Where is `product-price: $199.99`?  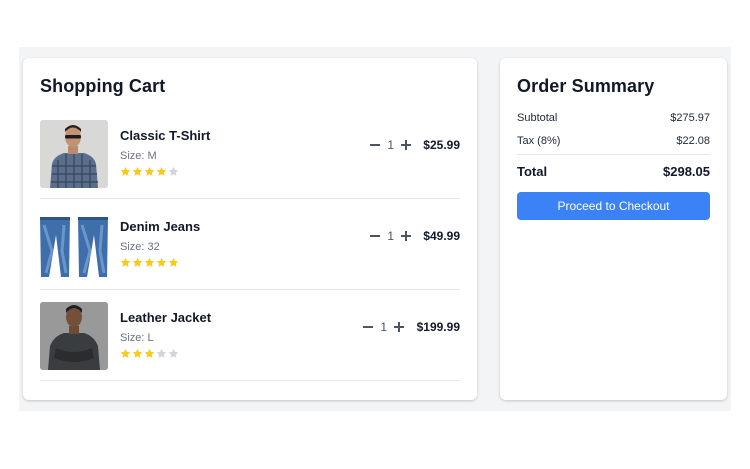
product-price: $199.99 is located at coordinates (438, 327).